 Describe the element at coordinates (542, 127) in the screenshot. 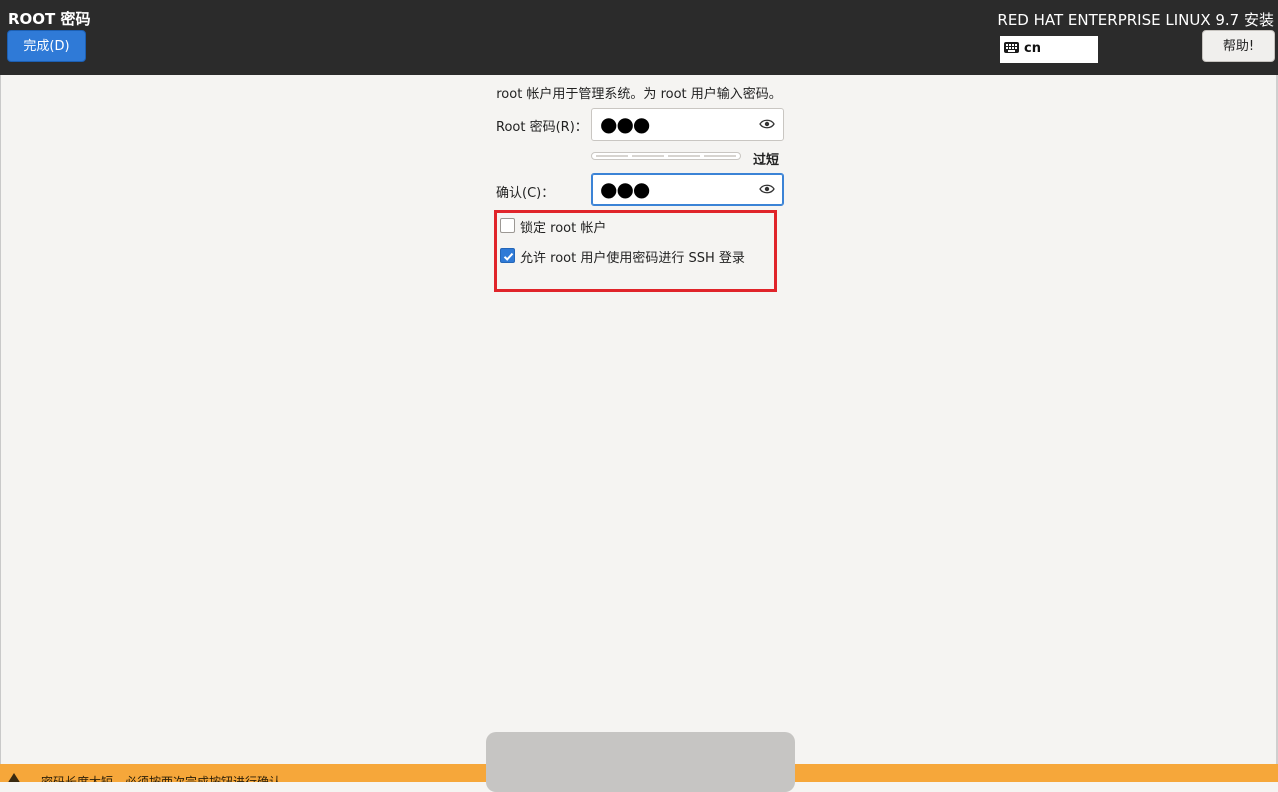

I see `root-password-label: Root 密码(R)：` at that location.